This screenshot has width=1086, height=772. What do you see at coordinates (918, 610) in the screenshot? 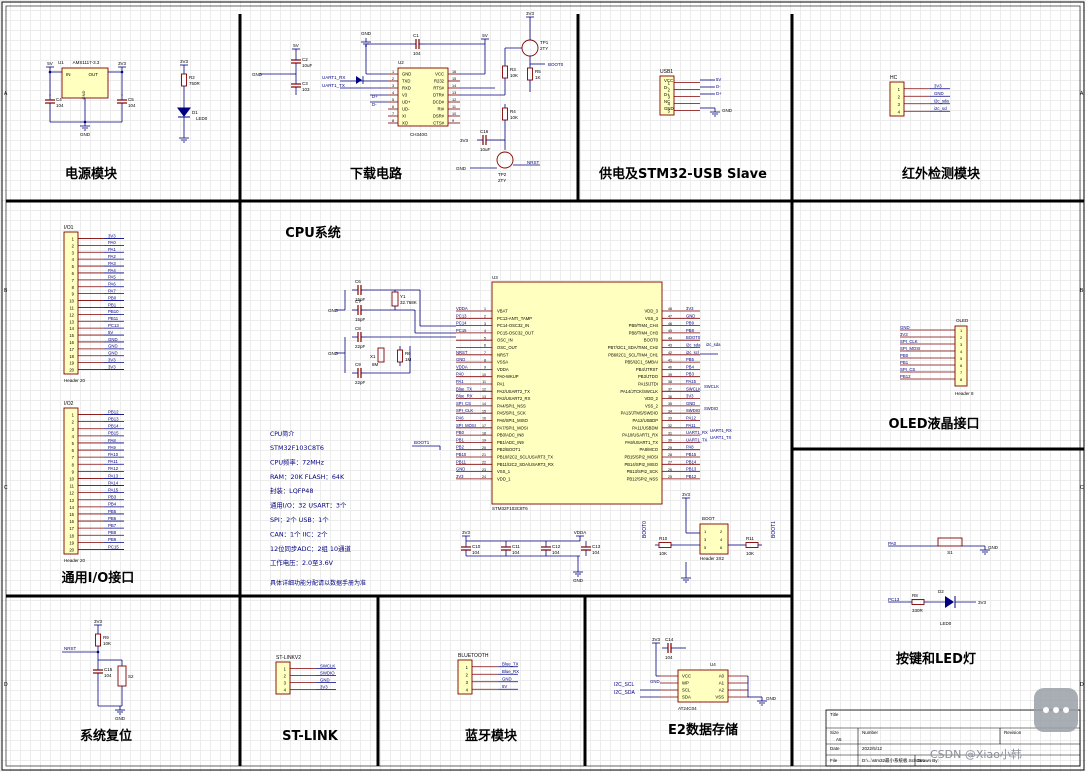
I see `R8-value: 330R` at bounding box center [918, 610].